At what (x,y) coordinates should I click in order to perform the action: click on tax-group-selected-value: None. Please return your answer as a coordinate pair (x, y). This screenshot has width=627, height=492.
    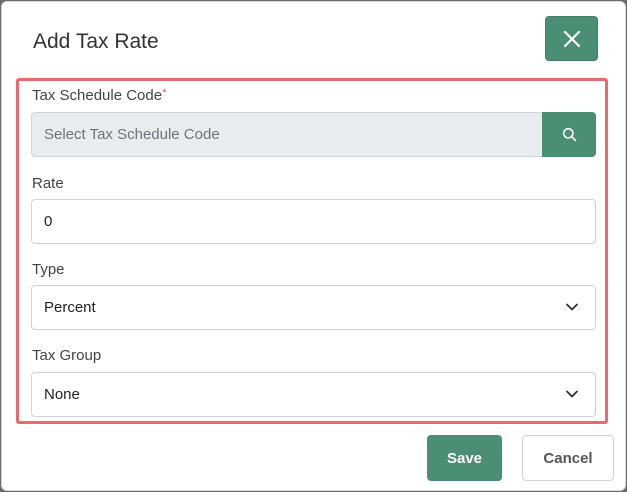
    Looking at the image, I should click on (62, 394).